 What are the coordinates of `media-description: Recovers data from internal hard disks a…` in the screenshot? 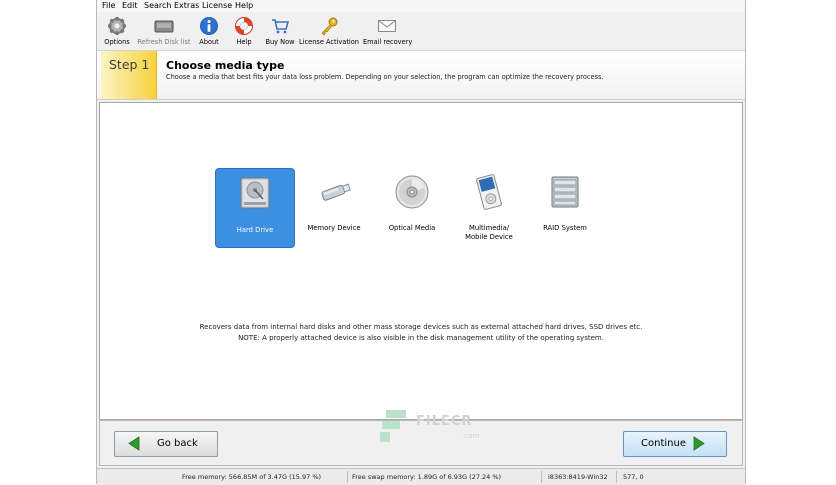 It's located at (421, 333).